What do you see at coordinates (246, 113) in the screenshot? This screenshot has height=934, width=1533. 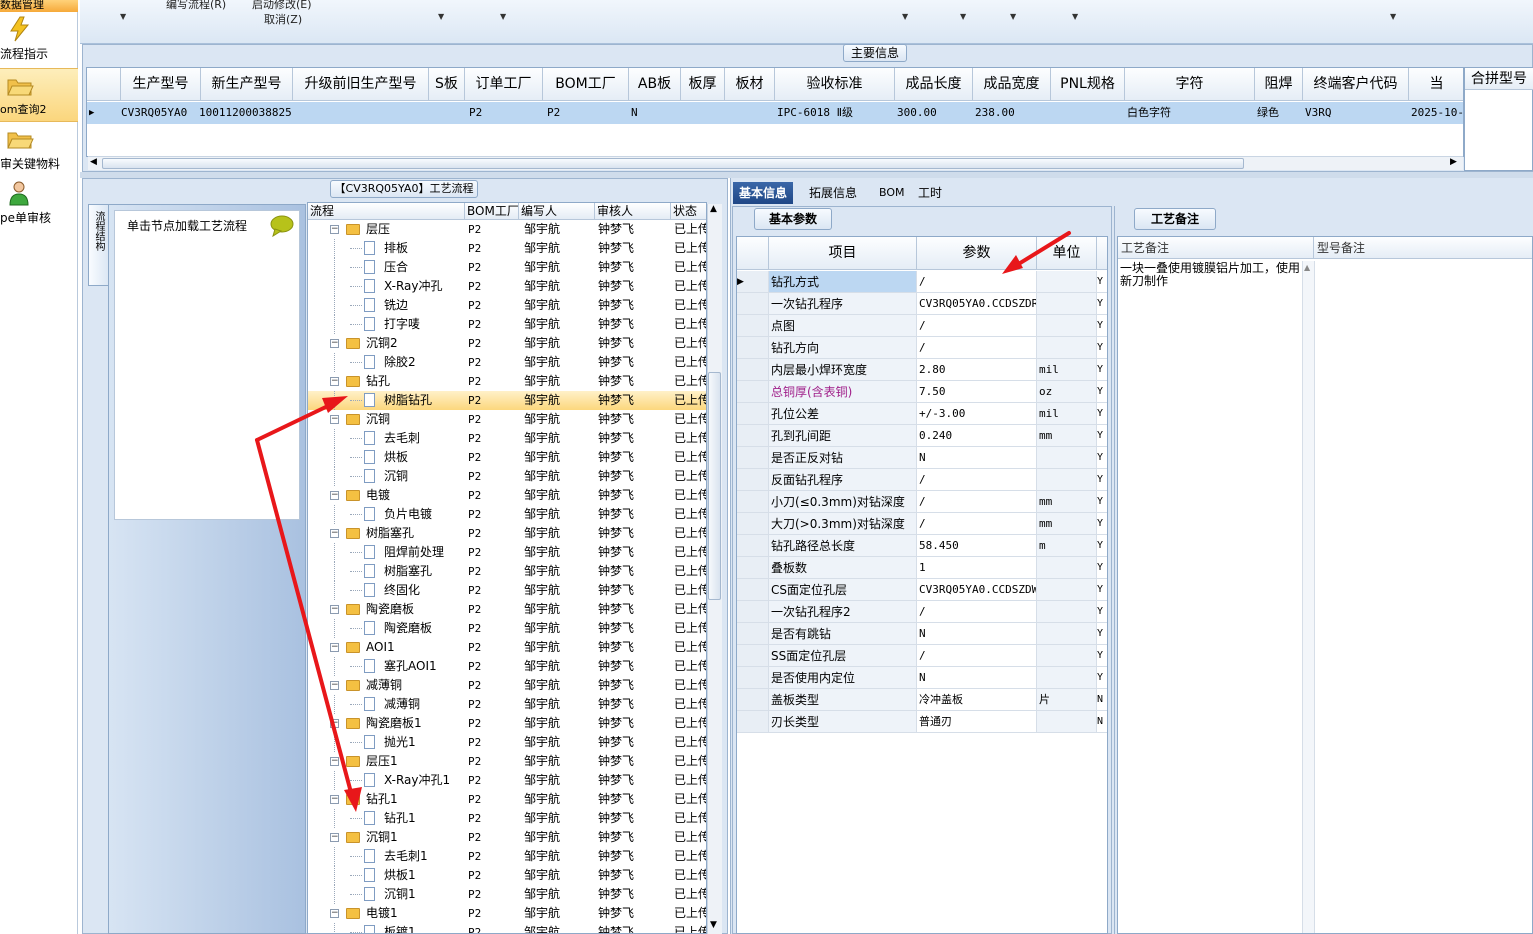 I see `cell-new-model: 10011200038825` at bounding box center [246, 113].